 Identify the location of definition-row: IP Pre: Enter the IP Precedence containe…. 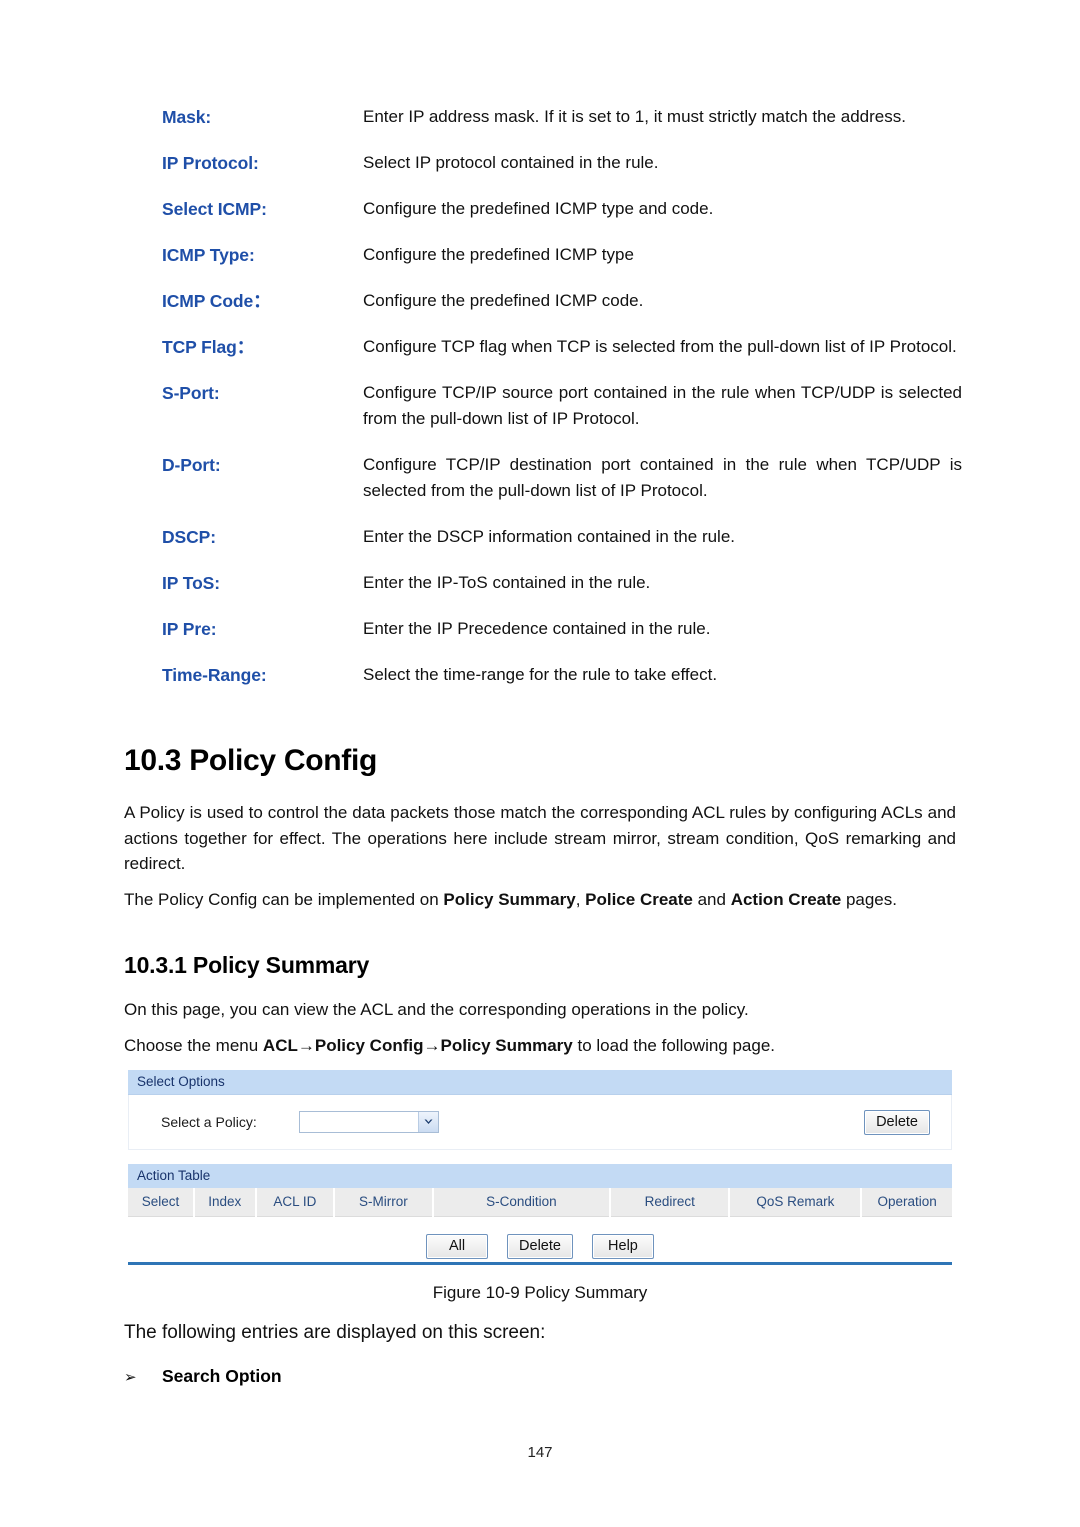
(562, 629).